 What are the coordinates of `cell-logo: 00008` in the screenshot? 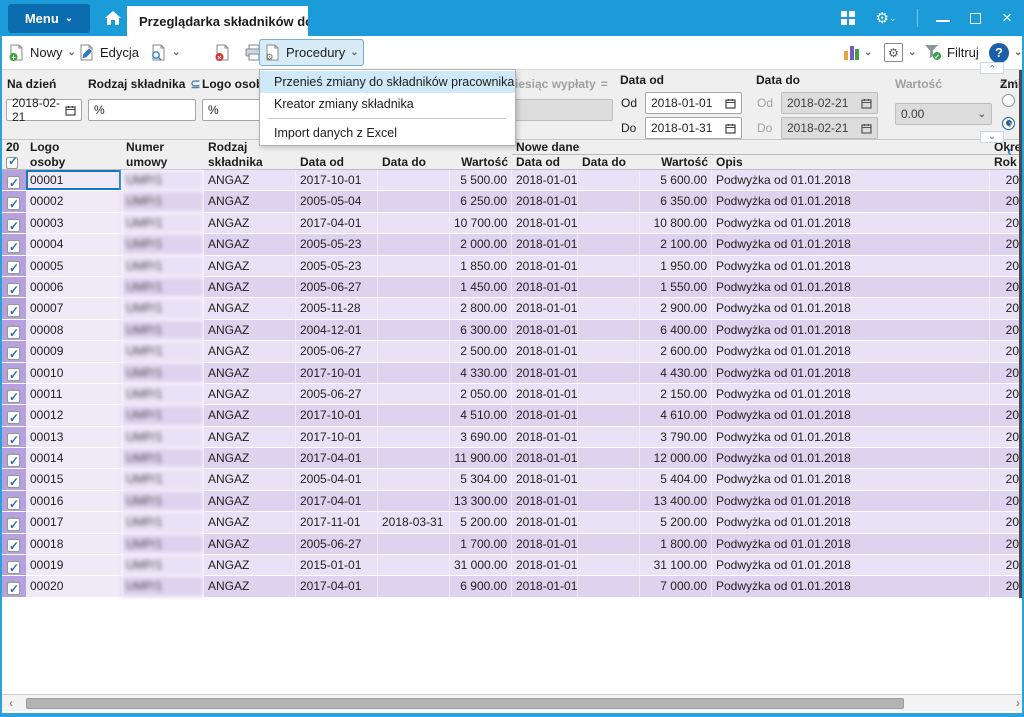 It's located at (74, 330).